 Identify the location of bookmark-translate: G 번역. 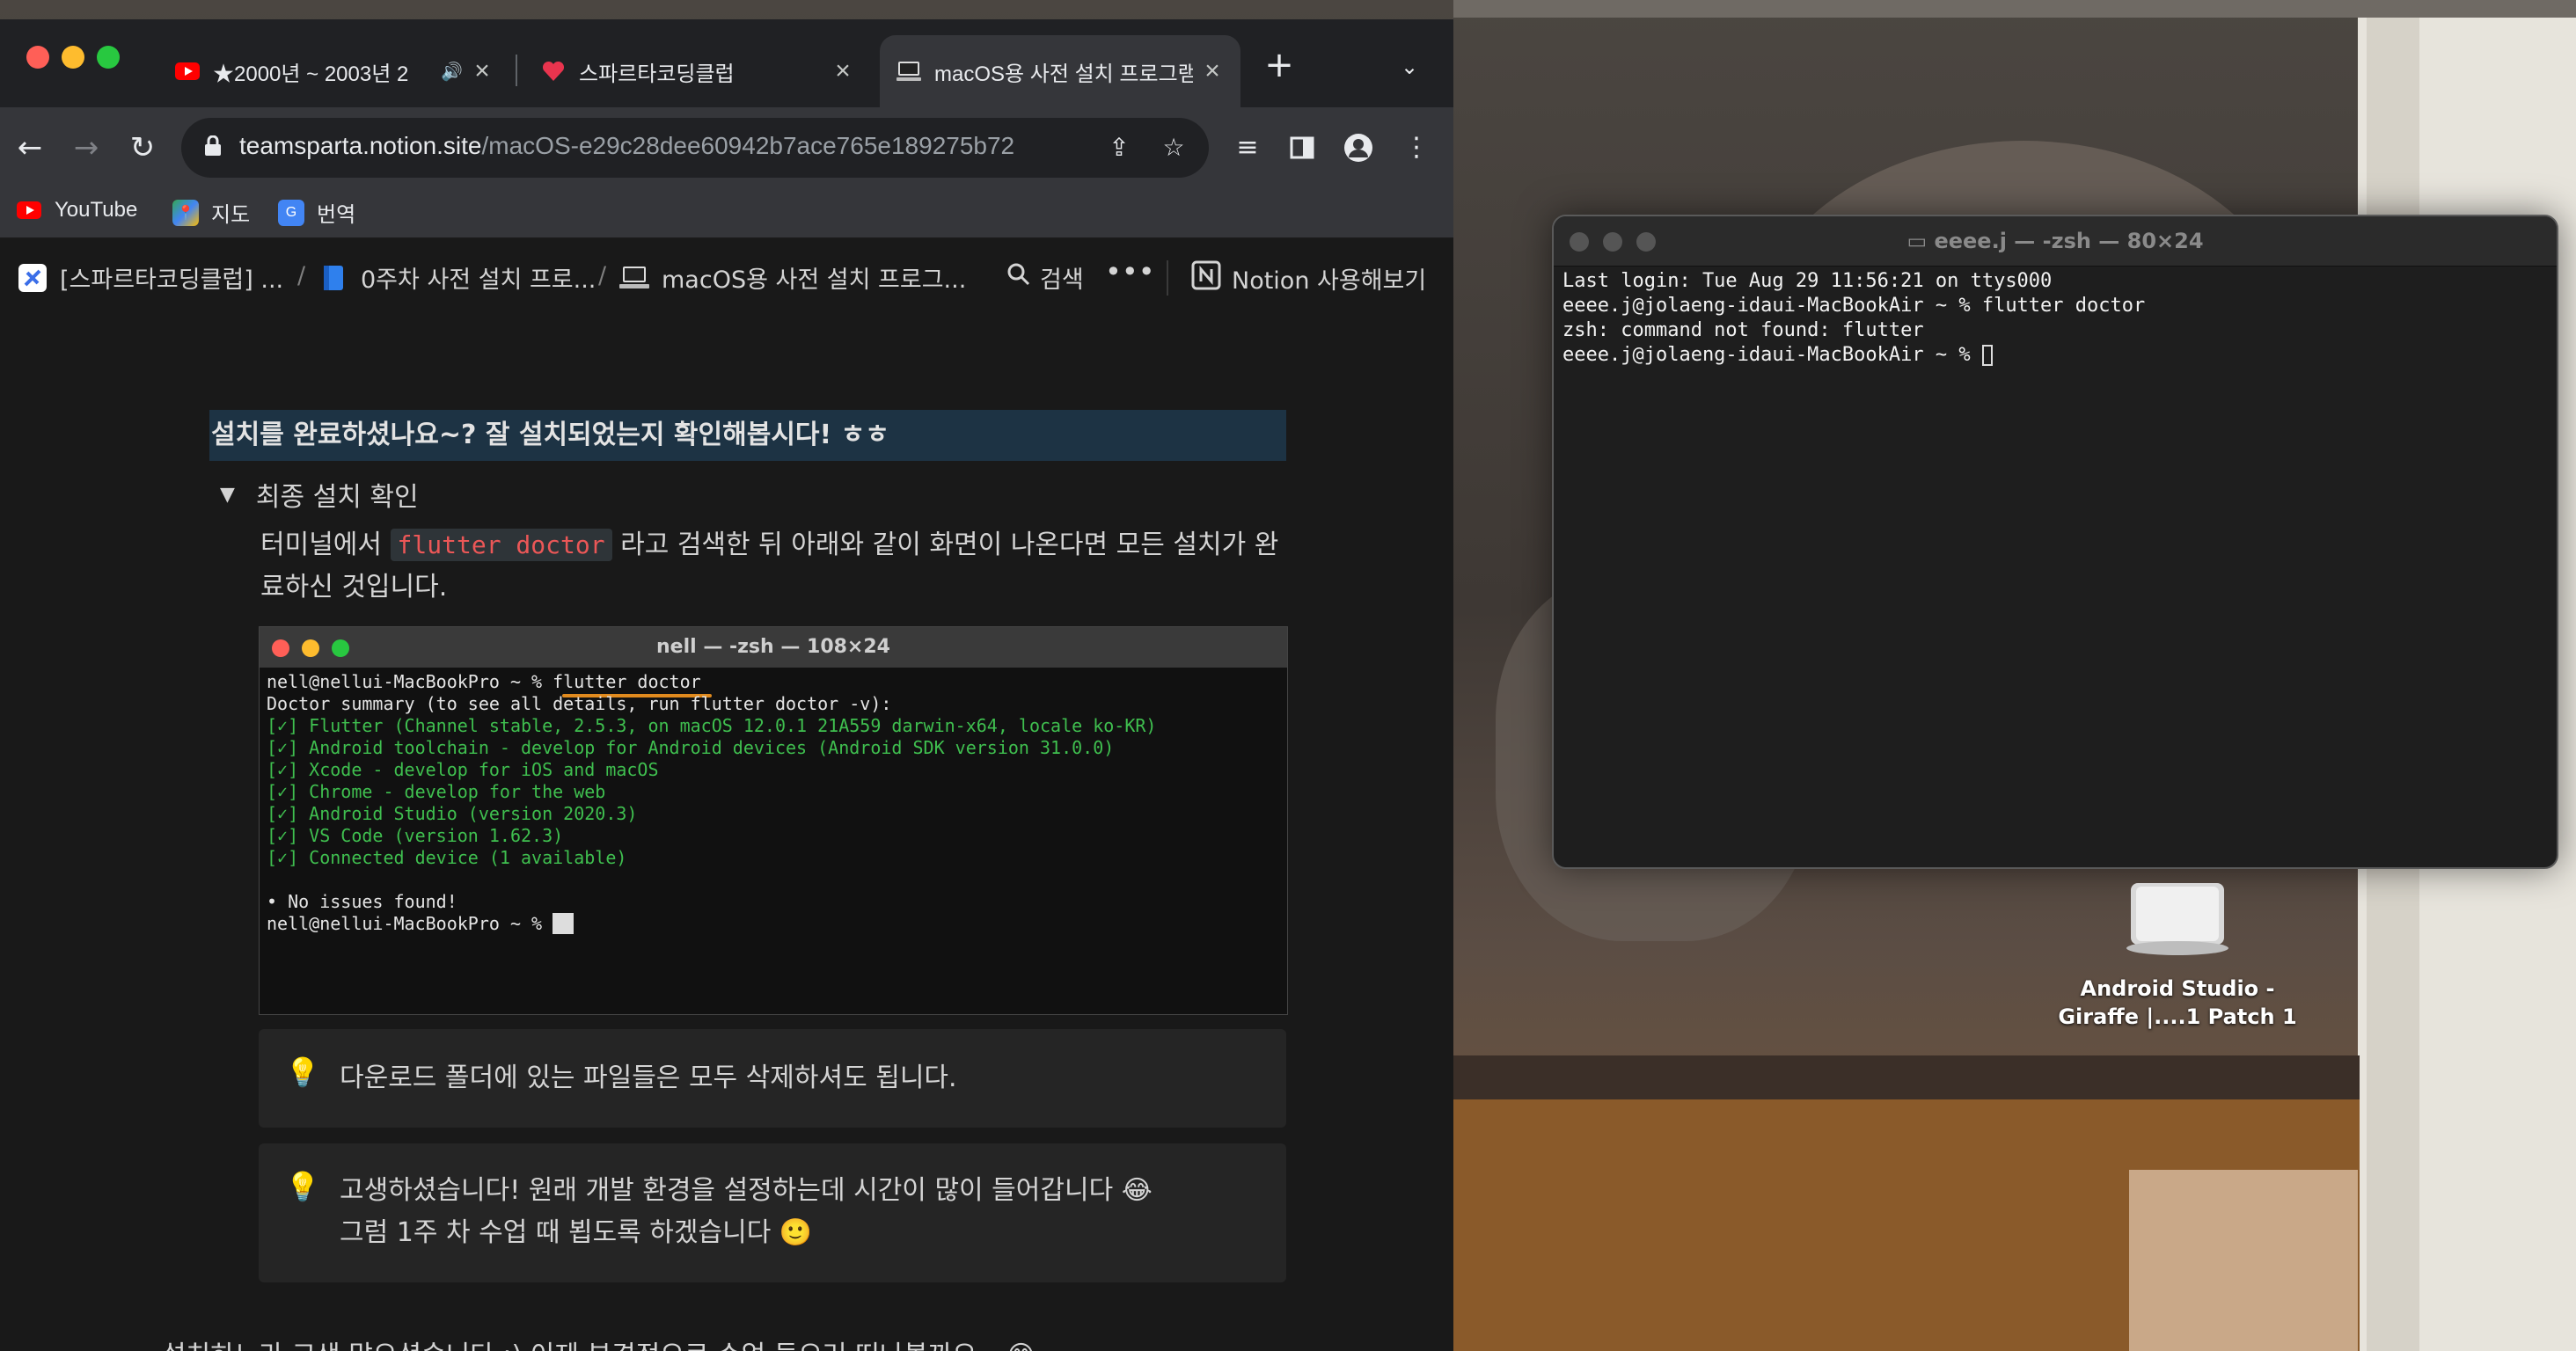
(316, 212).